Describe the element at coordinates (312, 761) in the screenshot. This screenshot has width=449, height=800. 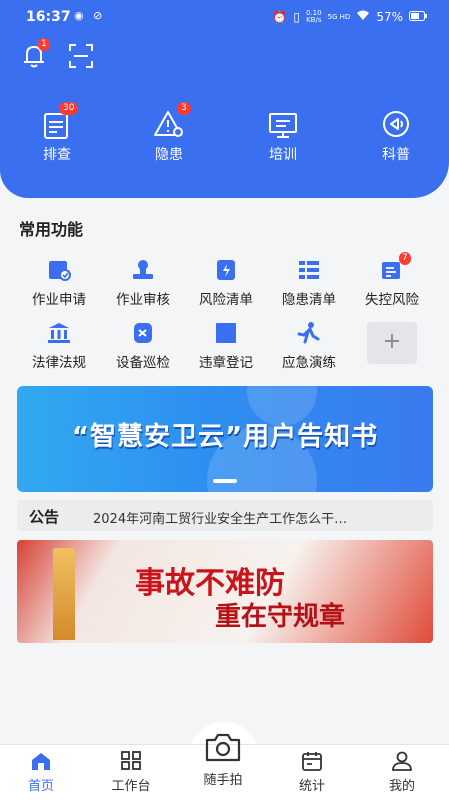
I see `calendar-stats-icon` at that location.